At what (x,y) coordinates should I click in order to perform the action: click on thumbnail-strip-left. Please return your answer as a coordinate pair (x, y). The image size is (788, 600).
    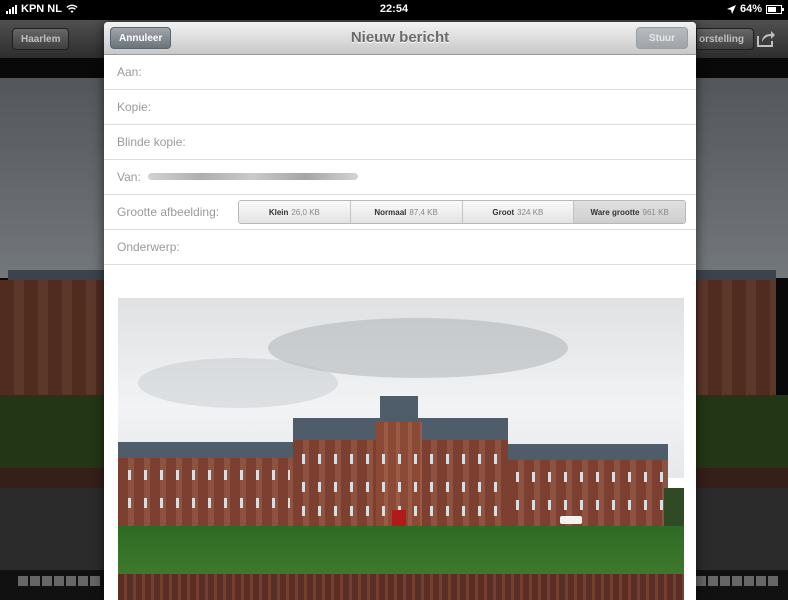
    Looking at the image, I should click on (59, 581).